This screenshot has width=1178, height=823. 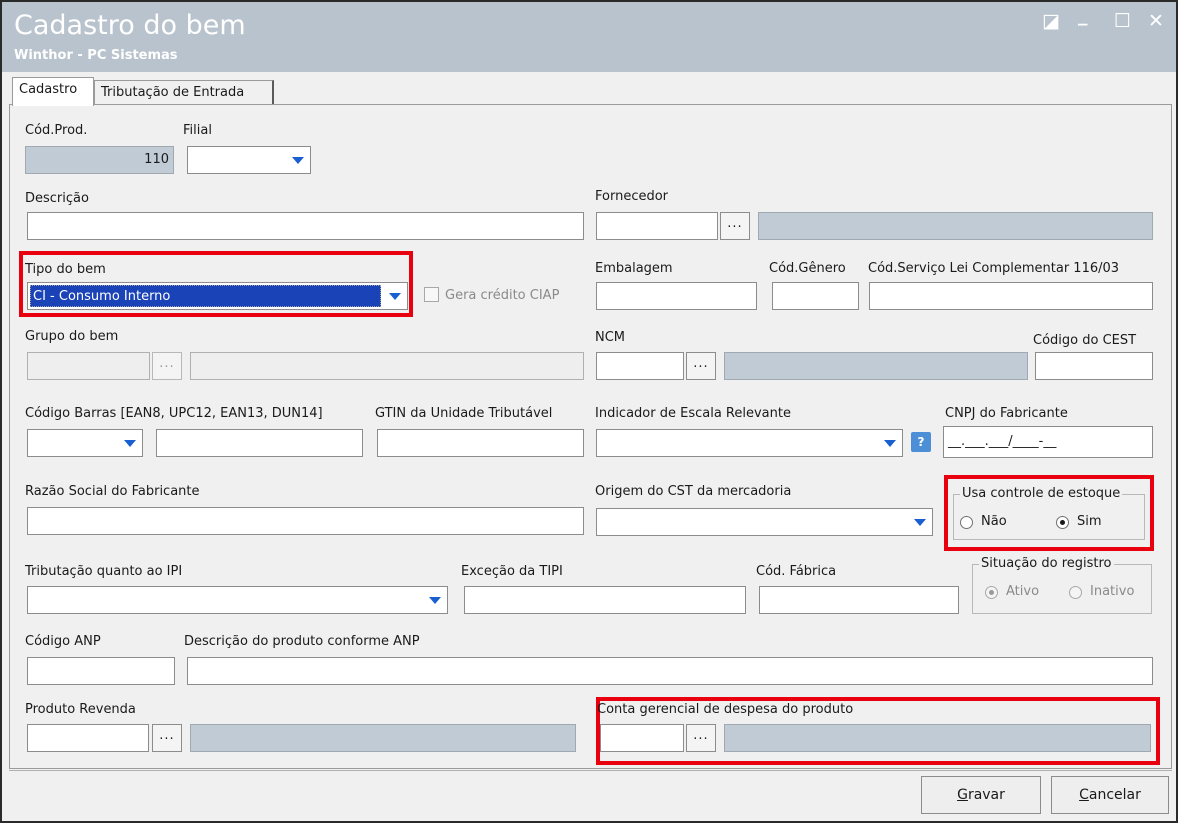 I want to click on help-icon: ?, so click(x=921, y=442).